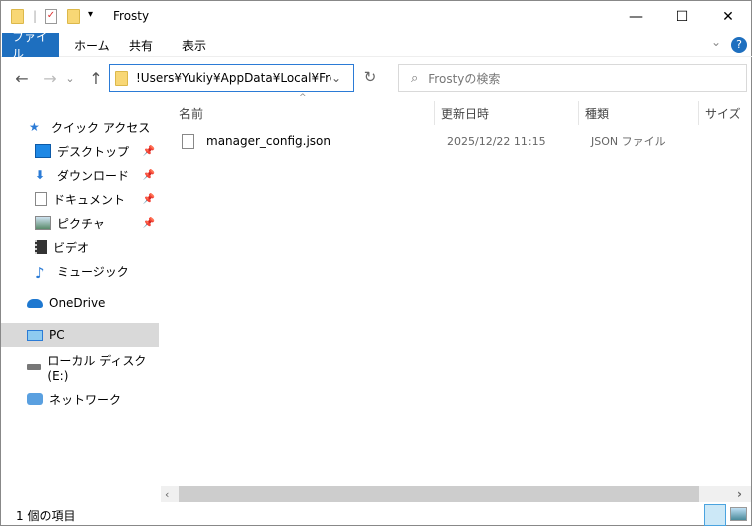 The image size is (752, 526). I want to click on sidebar-item-label: ダウンロード, so click(93, 175).